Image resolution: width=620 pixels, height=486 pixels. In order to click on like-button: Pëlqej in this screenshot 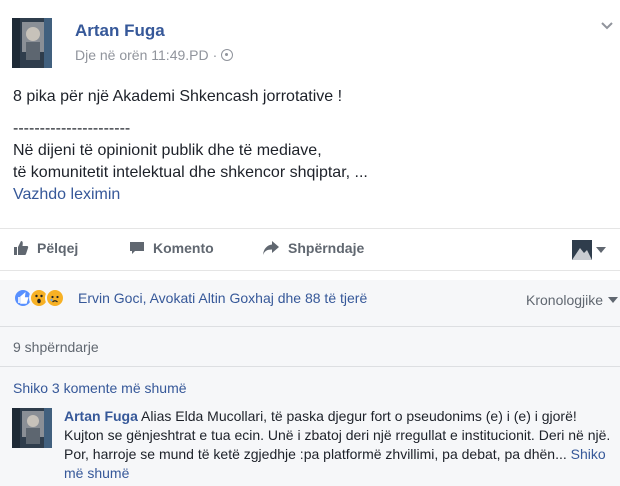, I will do `click(45, 248)`.